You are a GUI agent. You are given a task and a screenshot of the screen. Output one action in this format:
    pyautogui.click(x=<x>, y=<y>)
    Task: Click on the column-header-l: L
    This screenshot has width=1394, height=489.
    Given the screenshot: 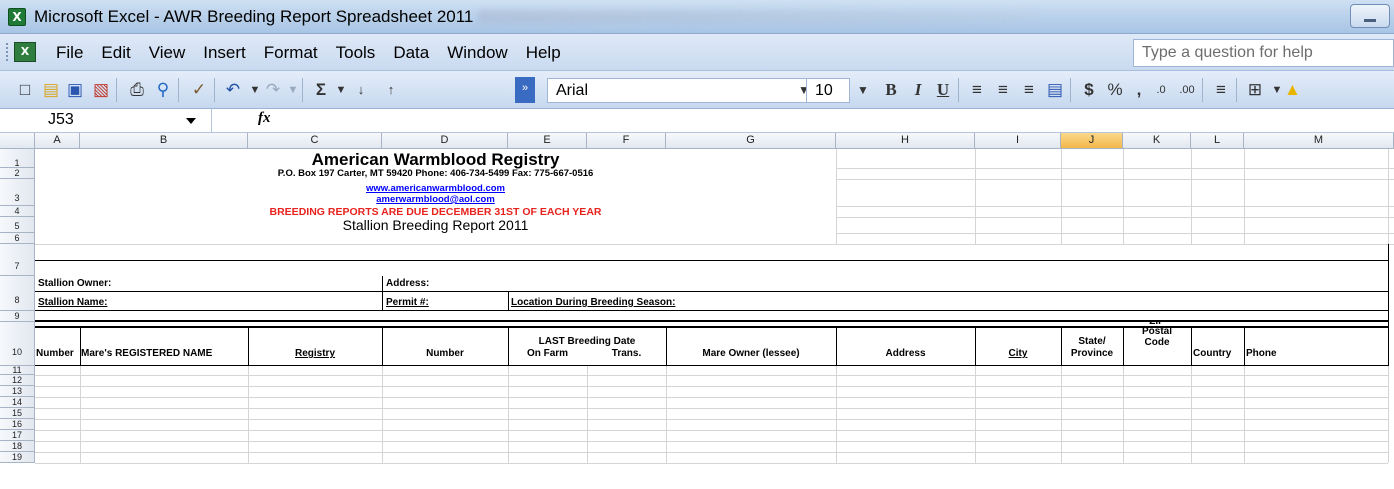 What is the action you would take?
    pyautogui.click(x=1217, y=141)
    